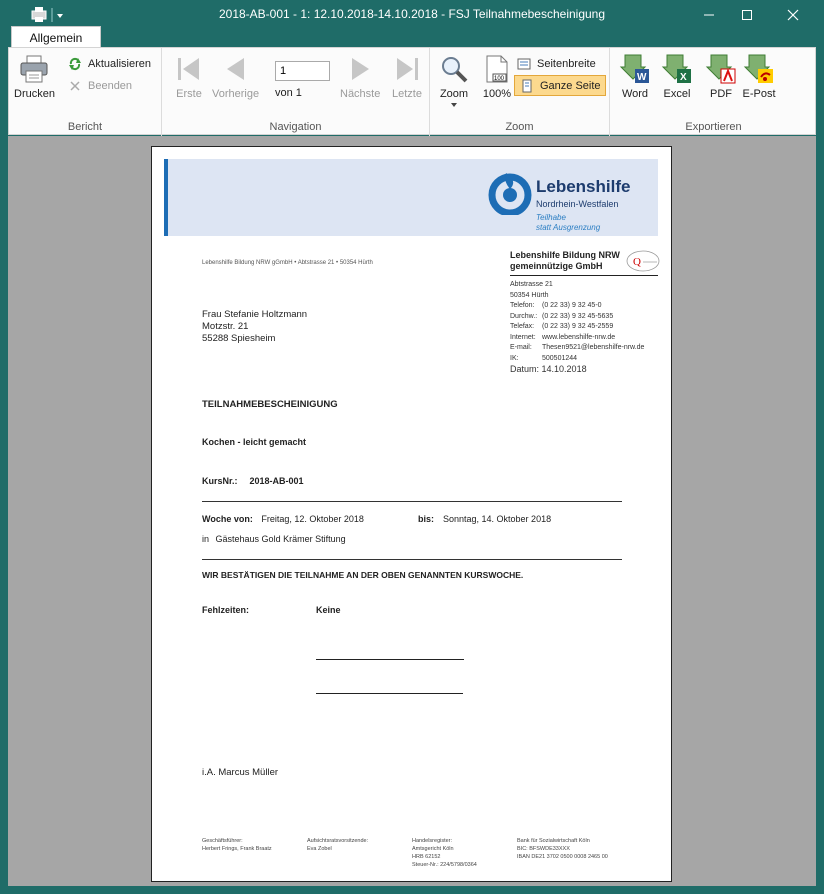 This screenshot has height=894, width=824. What do you see at coordinates (75, 86) in the screenshot?
I see `close-x-icon` at bounding box center [75, 86].